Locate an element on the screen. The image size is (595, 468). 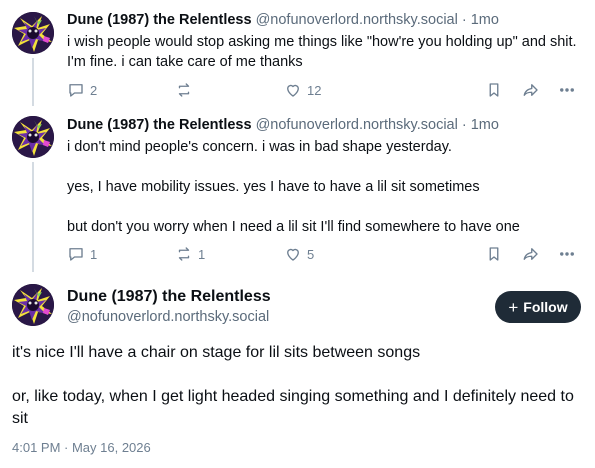
repost-count: 1 is located at coordinates (202, 254).